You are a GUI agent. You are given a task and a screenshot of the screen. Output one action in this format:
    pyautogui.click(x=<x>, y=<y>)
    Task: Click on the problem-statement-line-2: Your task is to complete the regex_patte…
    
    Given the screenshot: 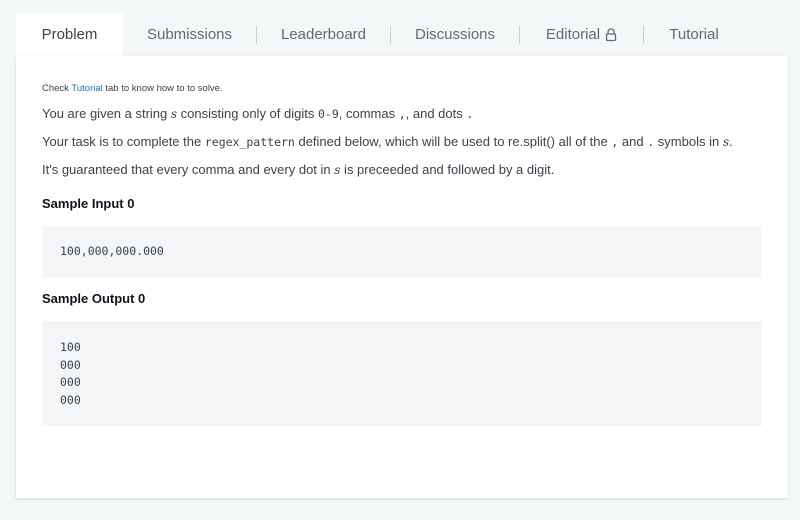 What is the action you would take?
    pyautogui.click(x=387, y=141)
    